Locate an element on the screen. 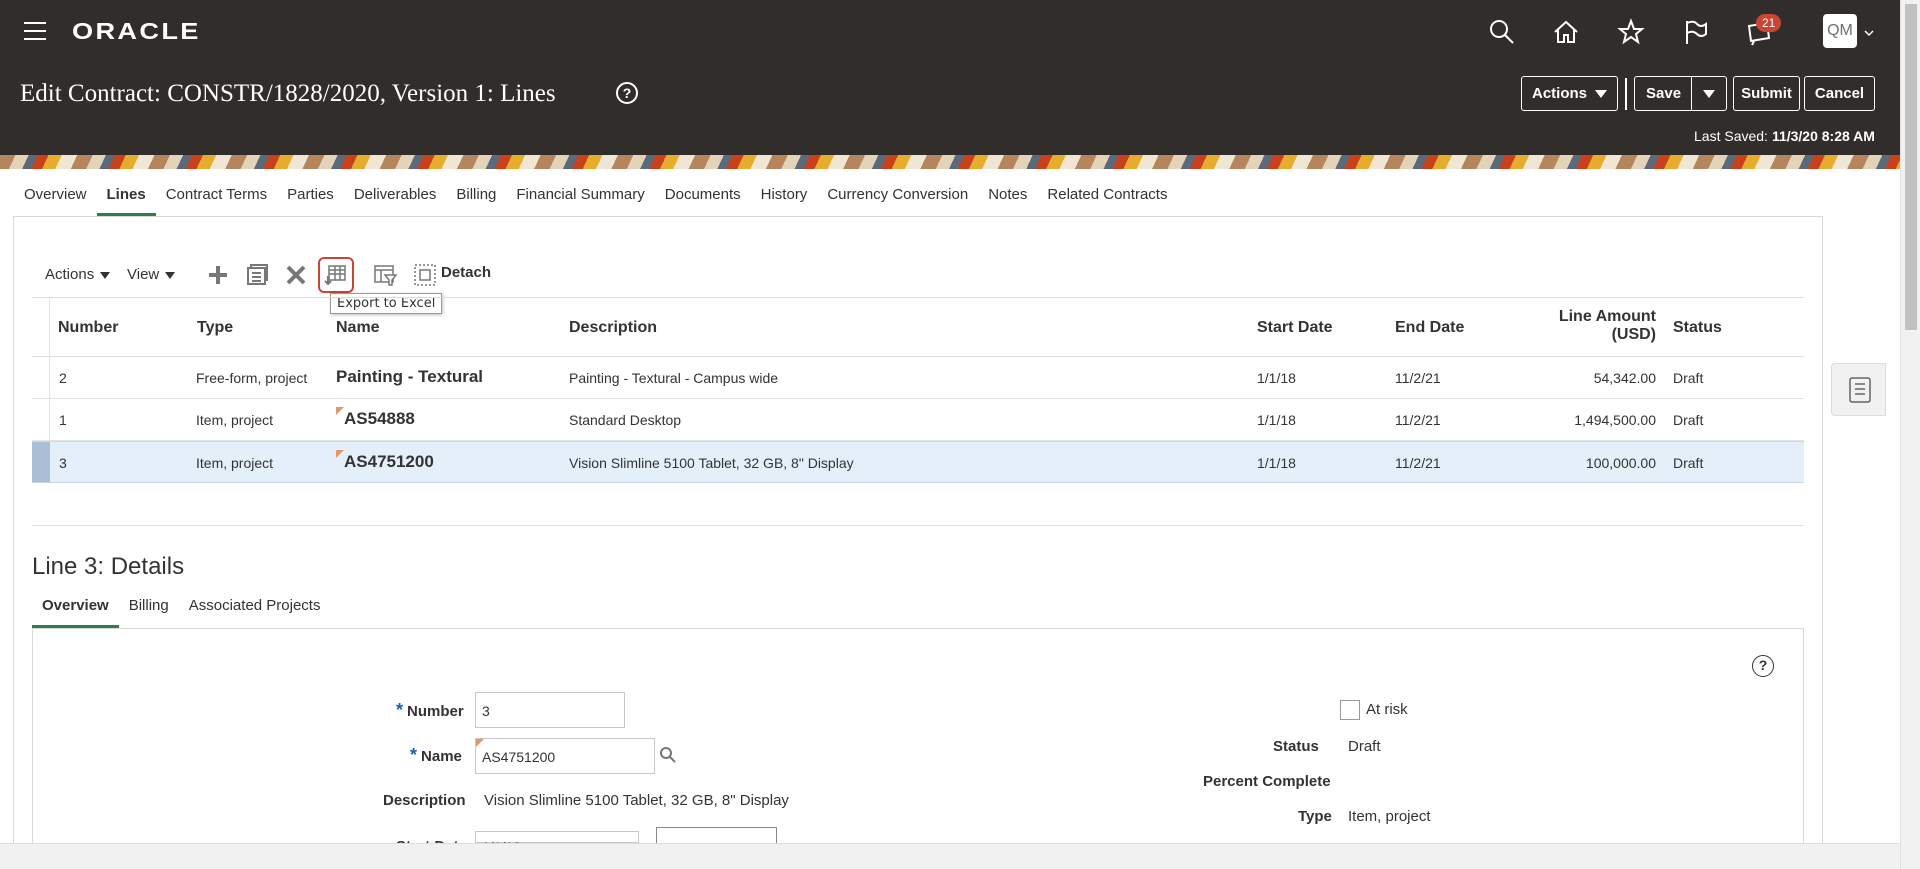  last-saved-value: 11/3/20 8:28 AM is located at coordinates (1823, 136).